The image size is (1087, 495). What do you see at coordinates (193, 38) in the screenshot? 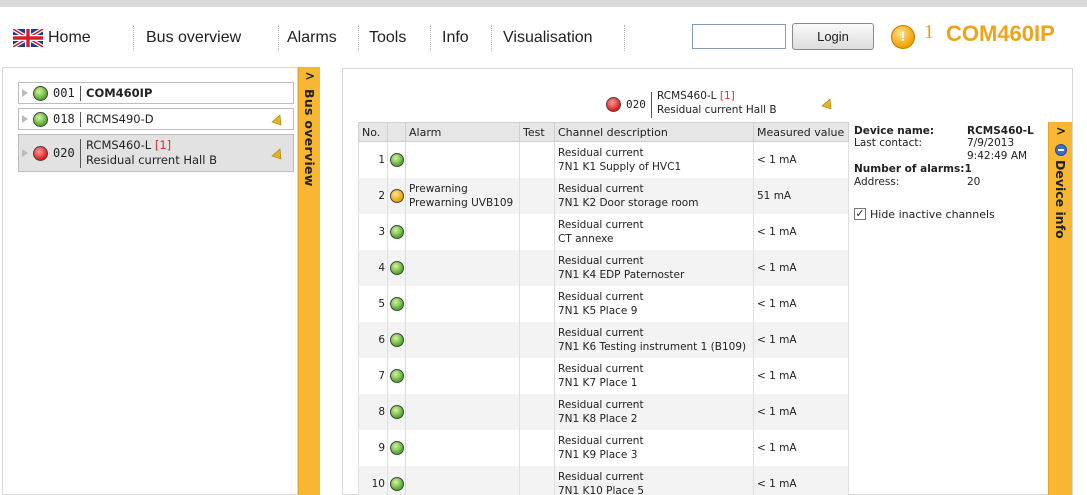
I see `nav-bus-overview: Bus overview` at bounding box center [193, 38].